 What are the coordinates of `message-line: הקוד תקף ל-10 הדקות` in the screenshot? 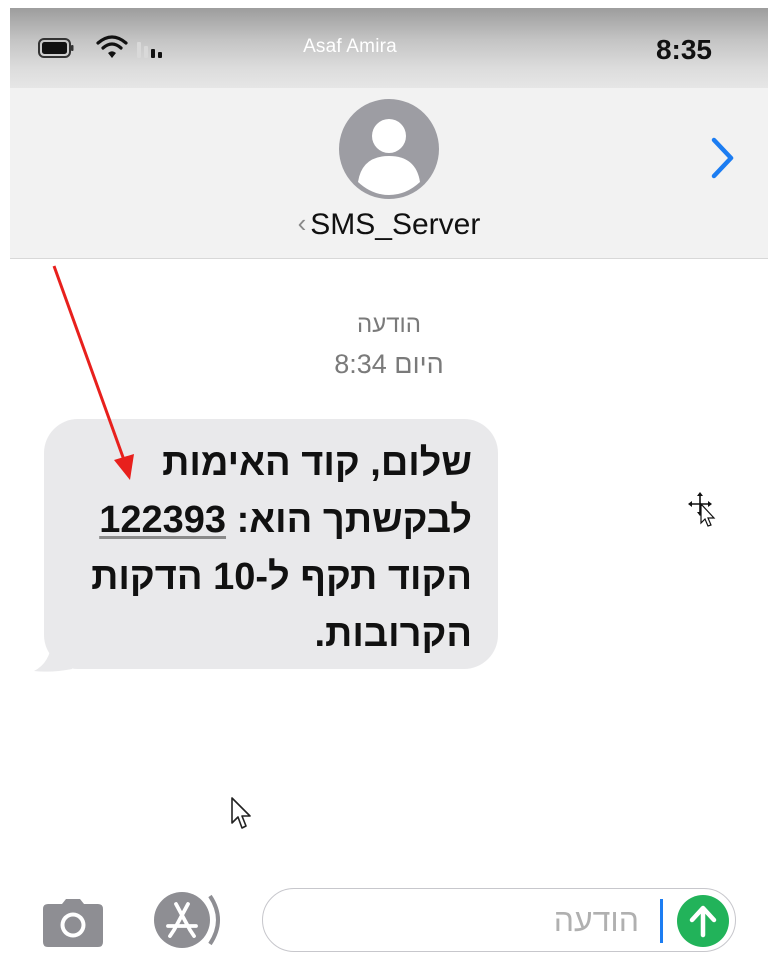 It's located at (281, 577).